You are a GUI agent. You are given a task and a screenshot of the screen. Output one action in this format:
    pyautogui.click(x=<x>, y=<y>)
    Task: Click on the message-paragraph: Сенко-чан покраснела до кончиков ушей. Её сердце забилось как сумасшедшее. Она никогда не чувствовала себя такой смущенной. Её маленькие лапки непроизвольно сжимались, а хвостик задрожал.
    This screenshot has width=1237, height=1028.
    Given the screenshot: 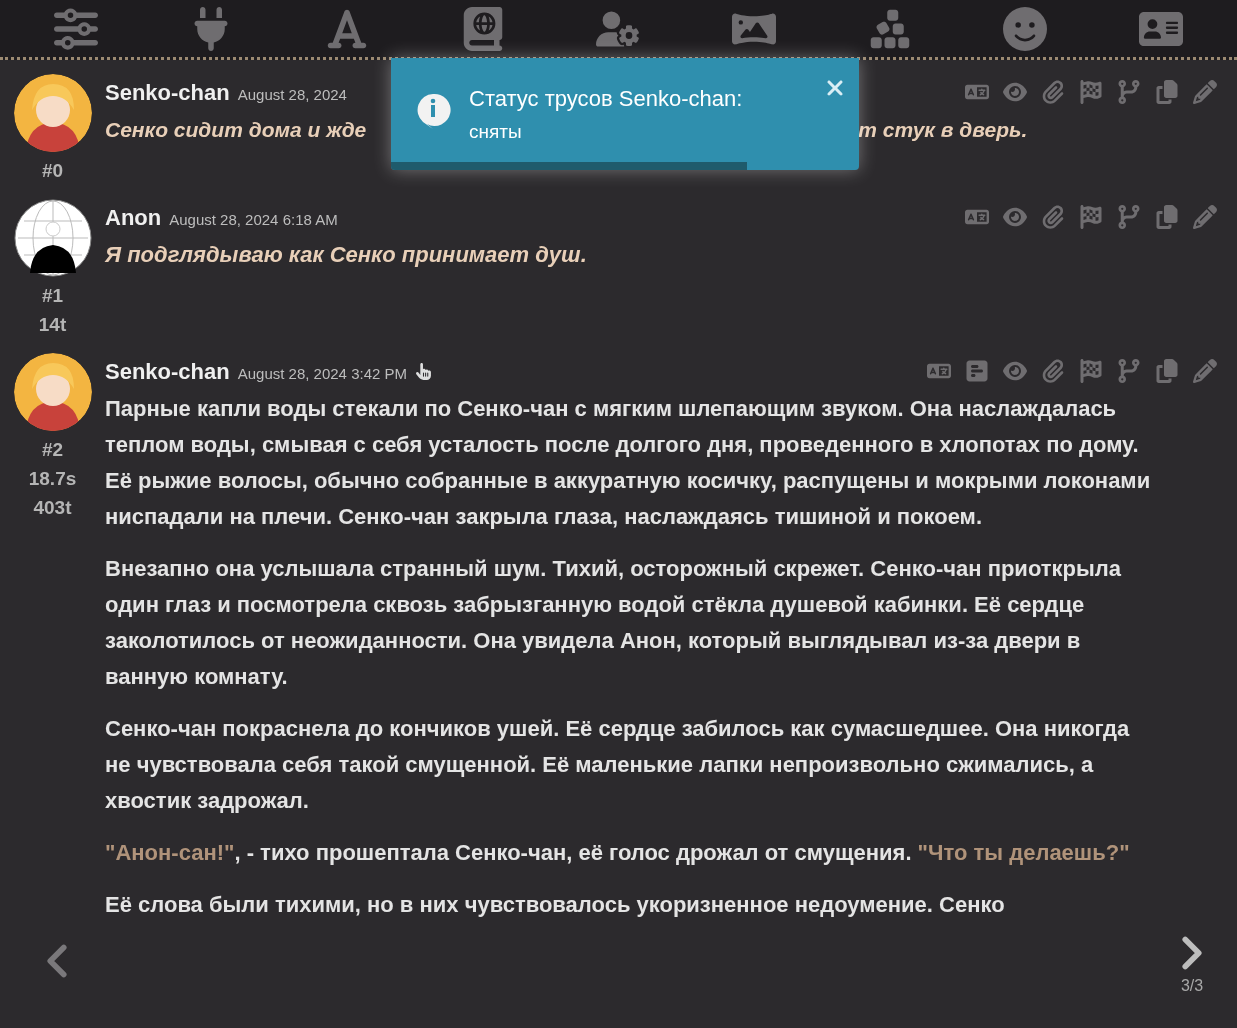 What is the action you would take?
    pyautogui.click(x=618, y=765)
    